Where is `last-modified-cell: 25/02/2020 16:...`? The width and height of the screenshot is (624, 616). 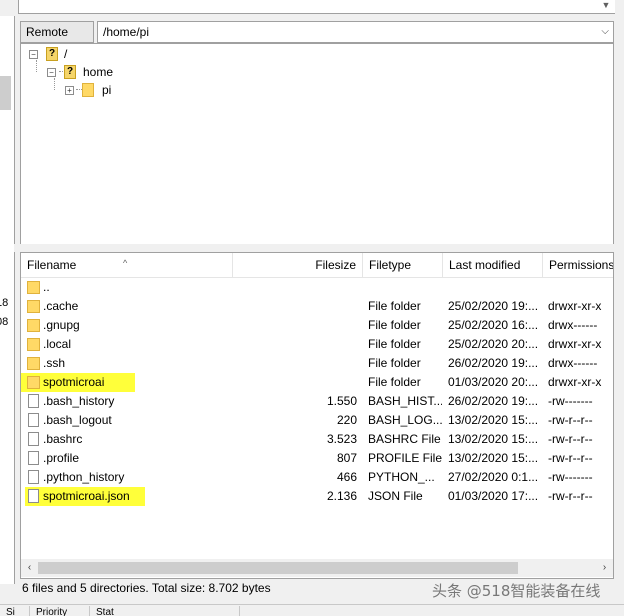
last-modified-cell: 25/02/2020 16:... is located at coordinates (493, 325).